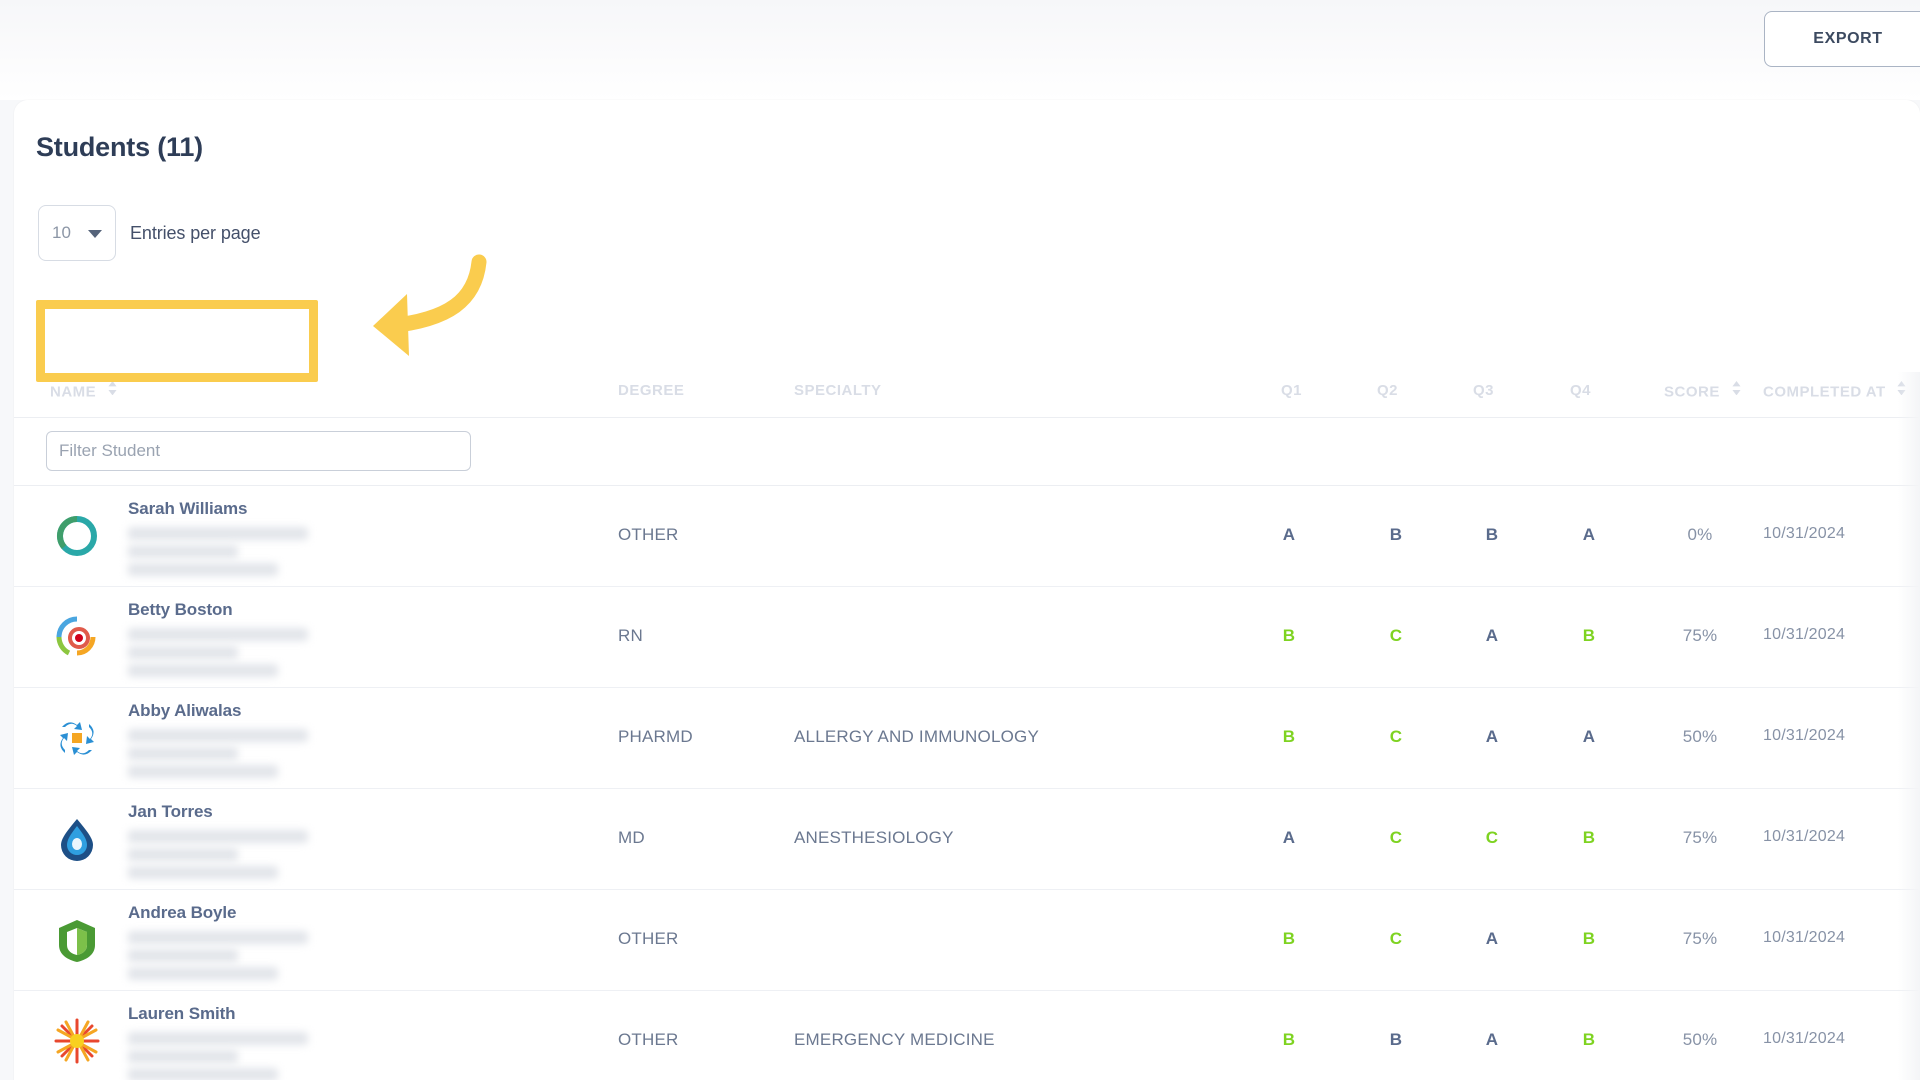  I want to click on student-name-block: Andrea Boyle, so click(293, 944).